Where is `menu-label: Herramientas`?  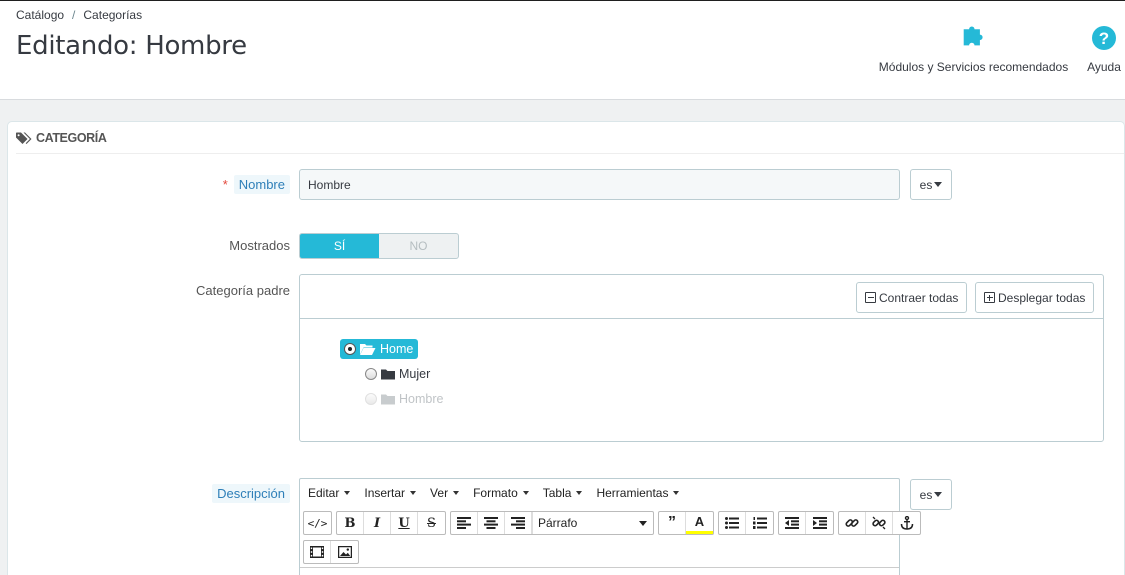 menu-label: Herramientas is located at coordinates (632, 493).